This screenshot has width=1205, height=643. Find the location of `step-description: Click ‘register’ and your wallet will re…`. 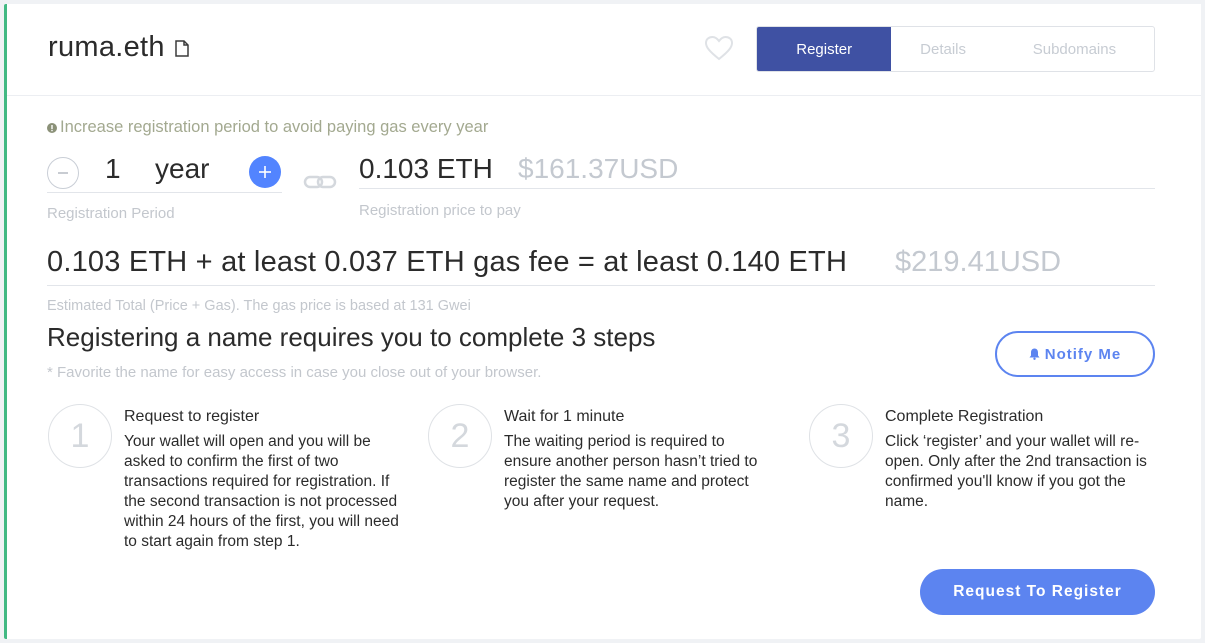

step-description: Click ‘register’ and your wallet will re… is located at coordinates (1016, 471).